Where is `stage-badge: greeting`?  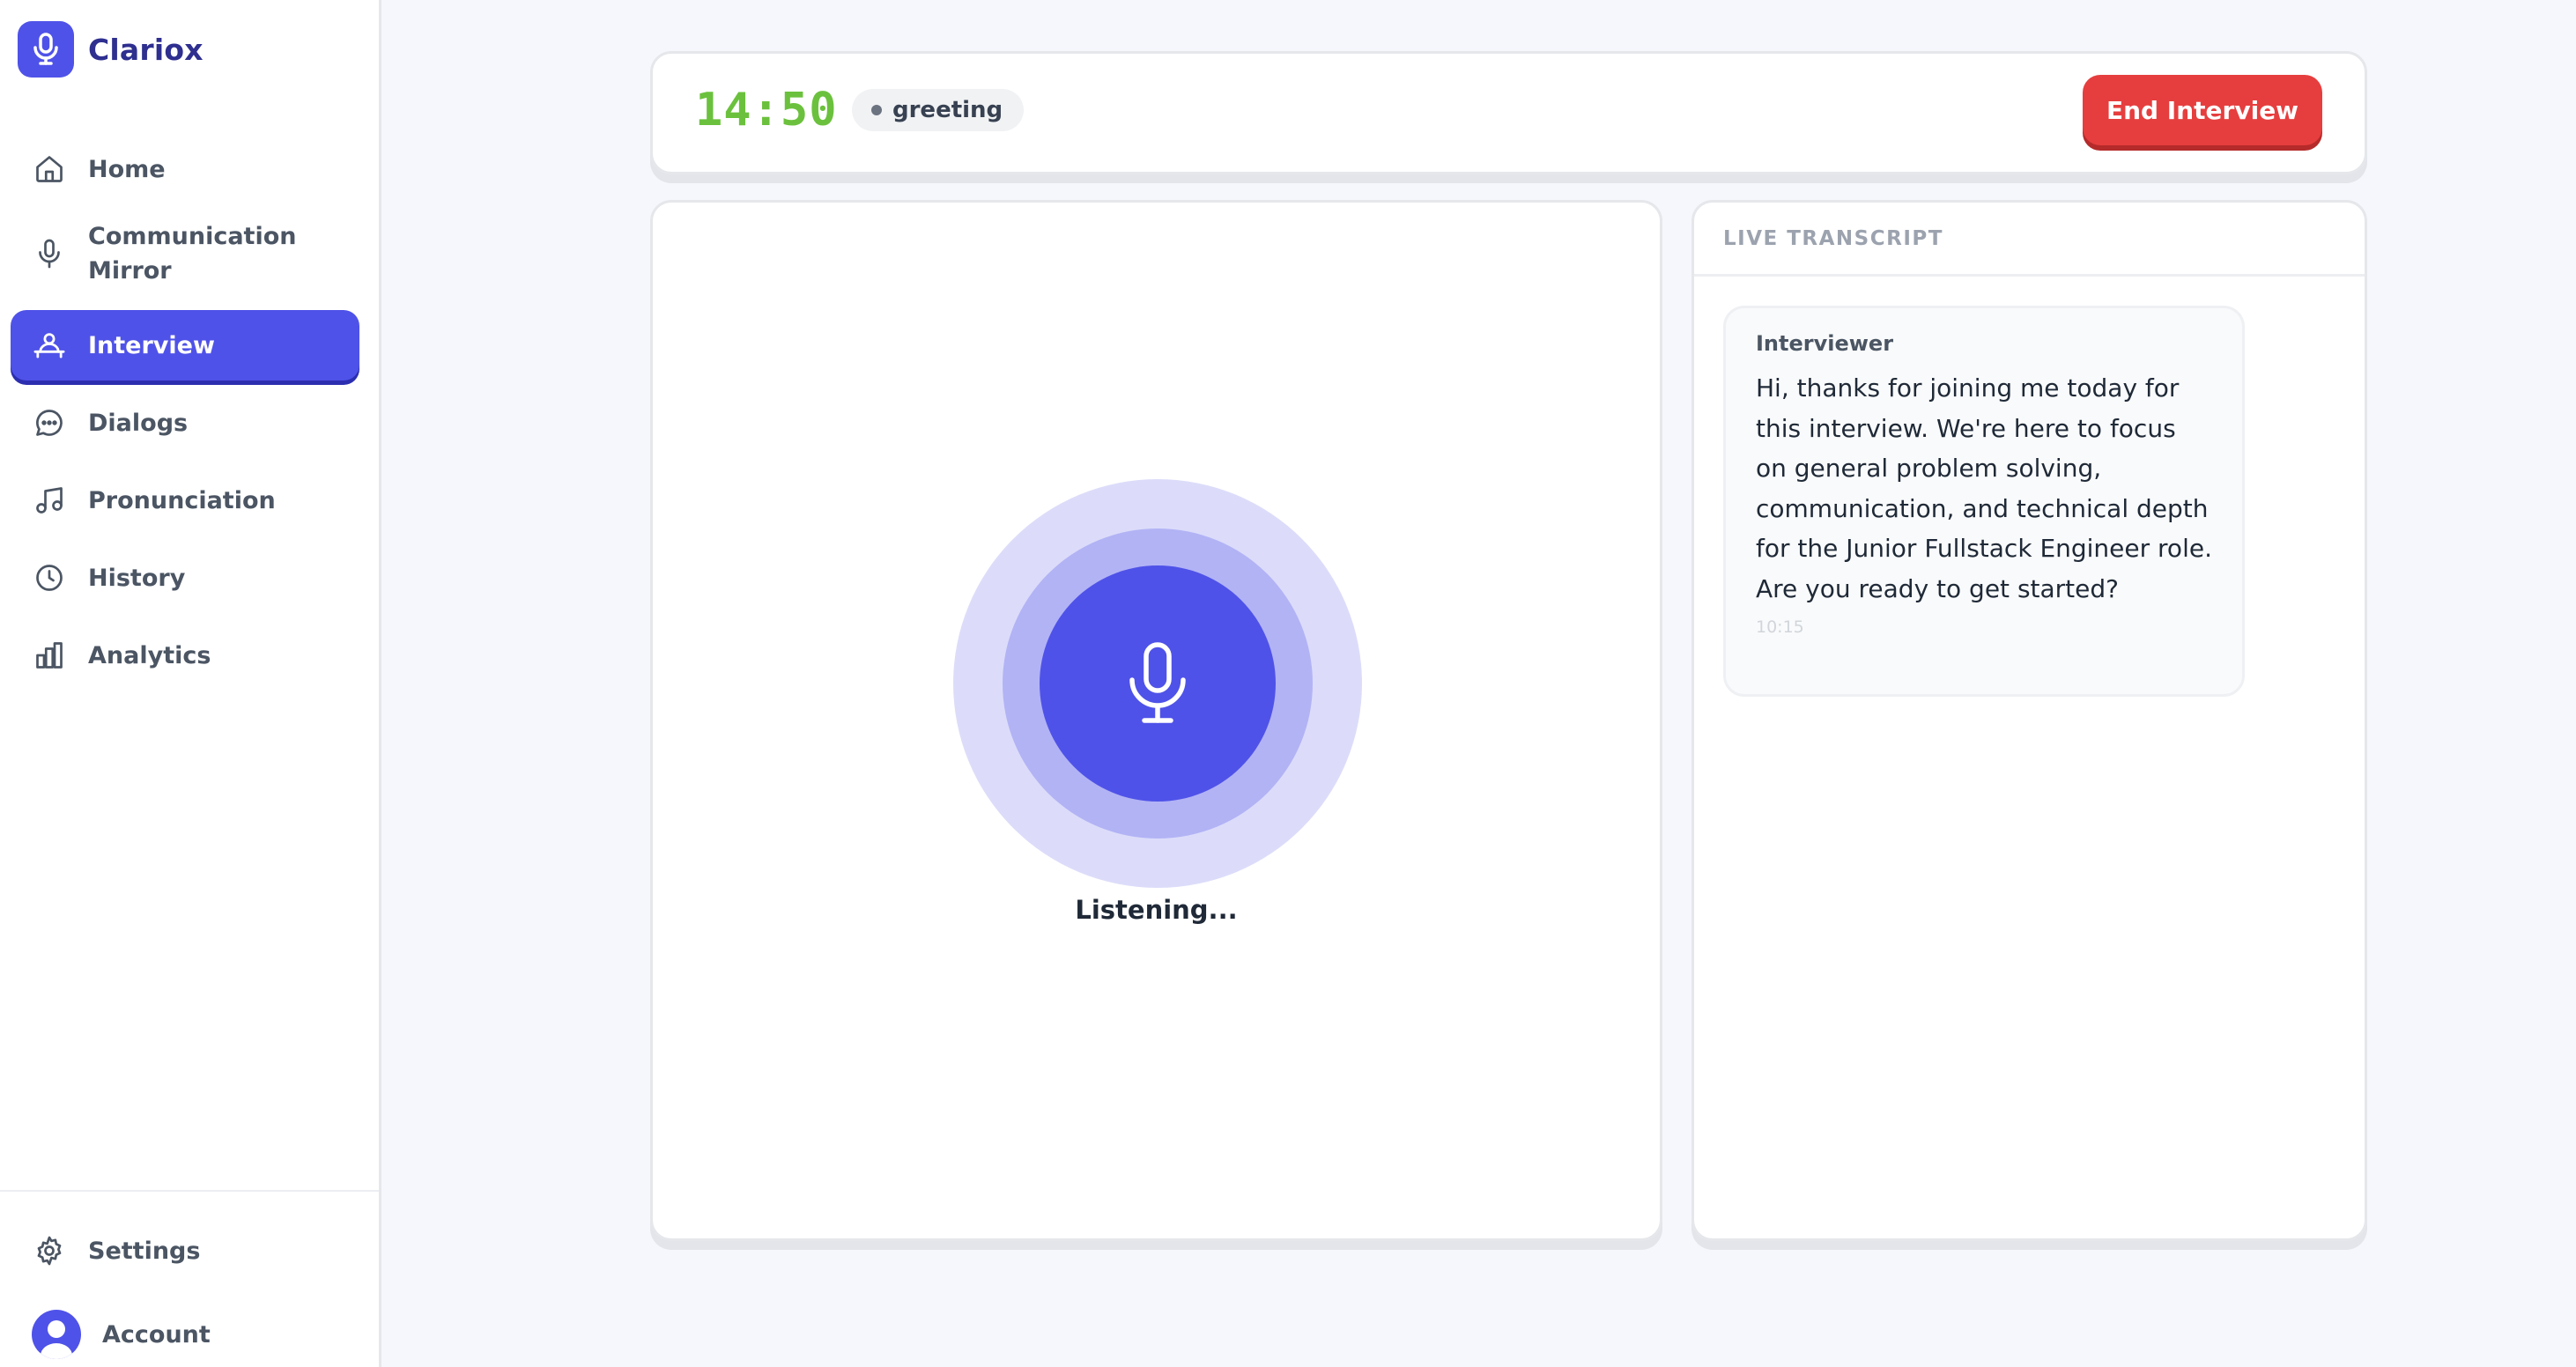 stage-badge: greeting is located at coordinates (939, 110).